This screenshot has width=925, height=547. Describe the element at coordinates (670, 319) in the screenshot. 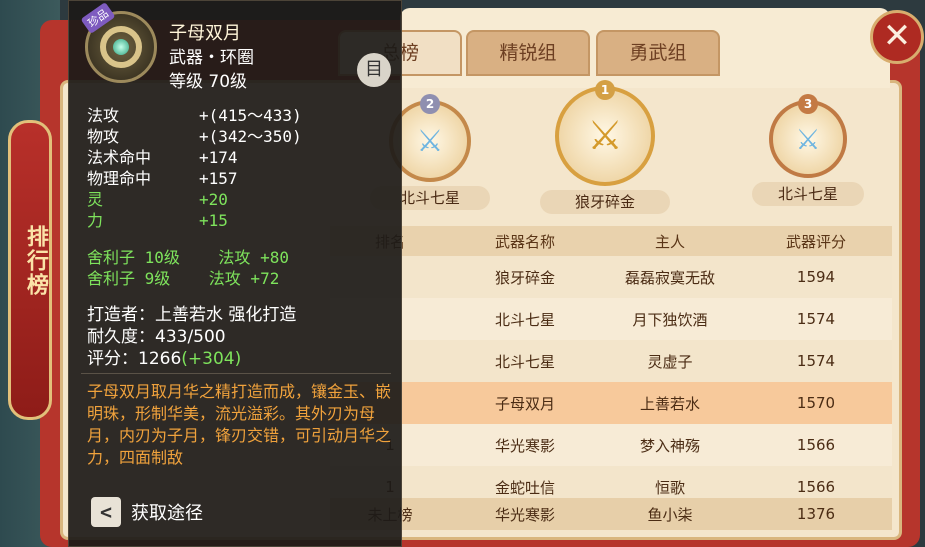

I see `row-owner: 月下独饮酒` at that location.